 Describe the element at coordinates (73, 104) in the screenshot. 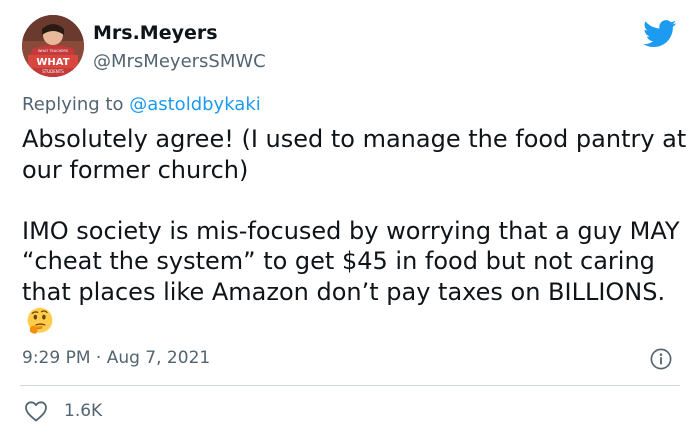

I see `reply-prefix: Replying to` at that location.